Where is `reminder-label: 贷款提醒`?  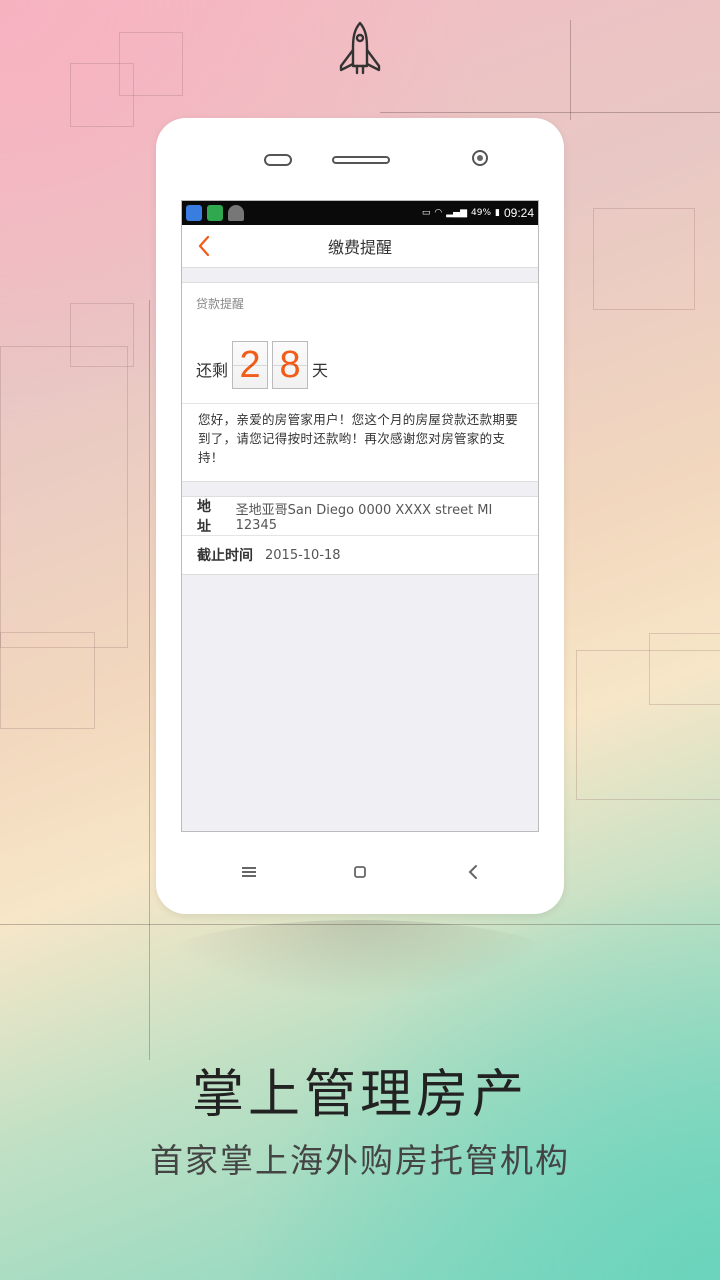 reminder-label: 贷款提醒 is located at coordinates (220, 304).